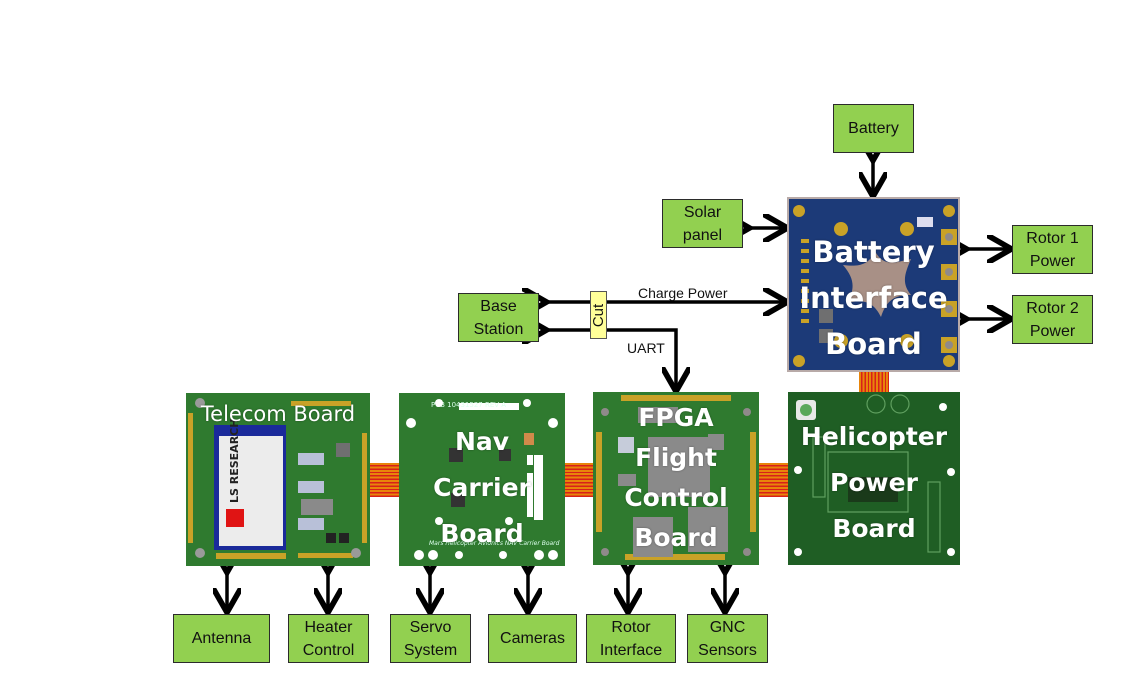  Describe the element at coordinates (874, 382) in the screenshot. I see `flex-cable-bib-helicopter` at that location.